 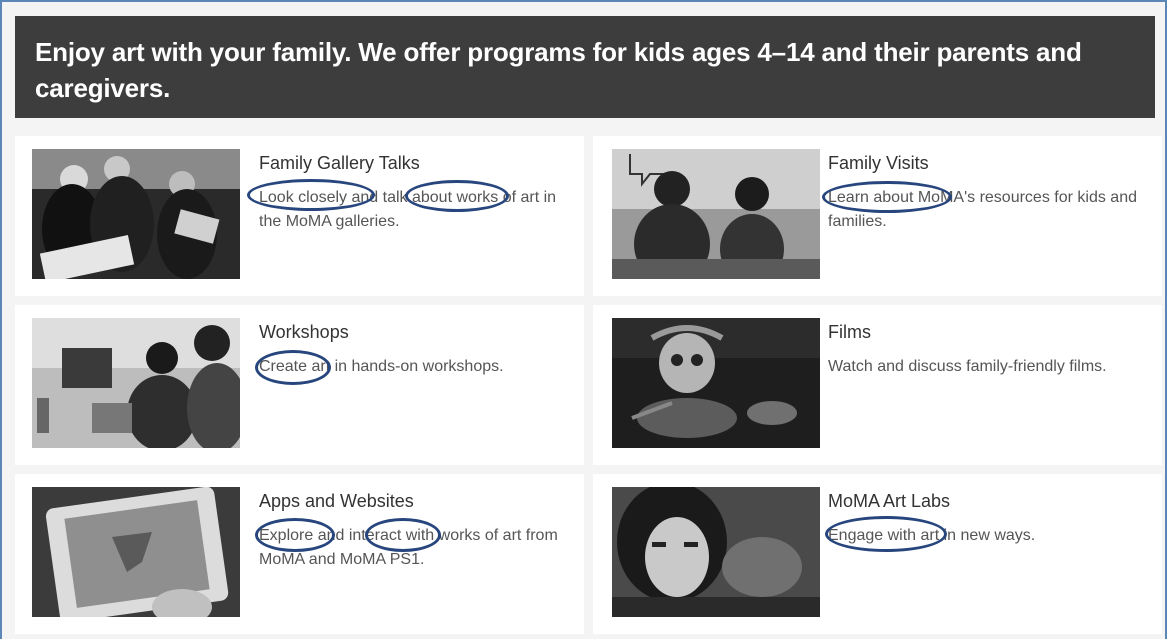 I want to click on films-photo, so click(x=716, y=383).